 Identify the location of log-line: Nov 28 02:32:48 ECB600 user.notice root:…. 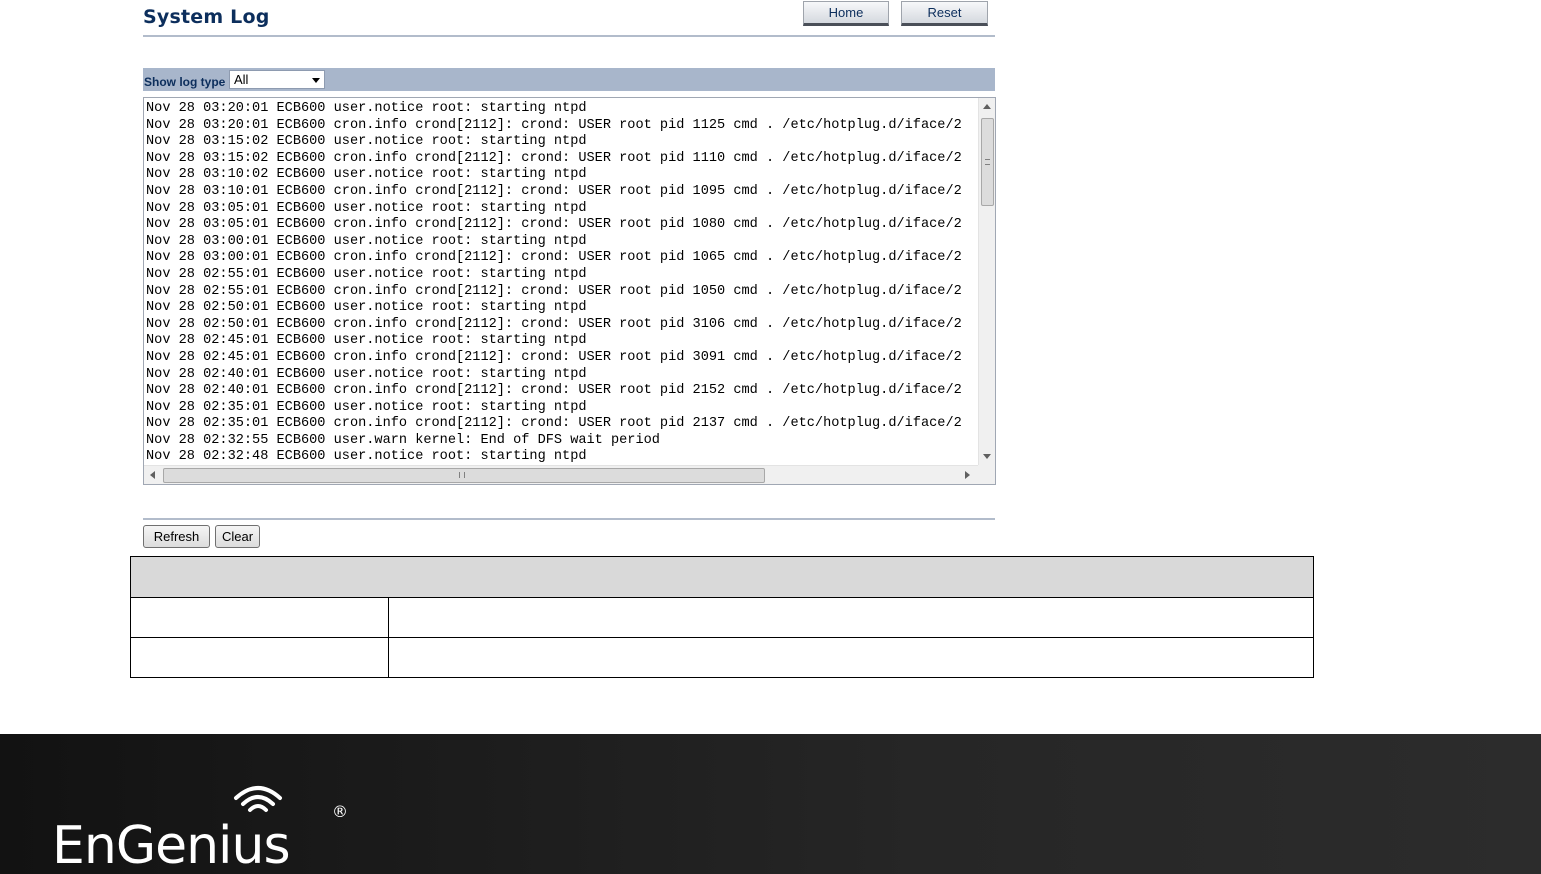
(366, 456).